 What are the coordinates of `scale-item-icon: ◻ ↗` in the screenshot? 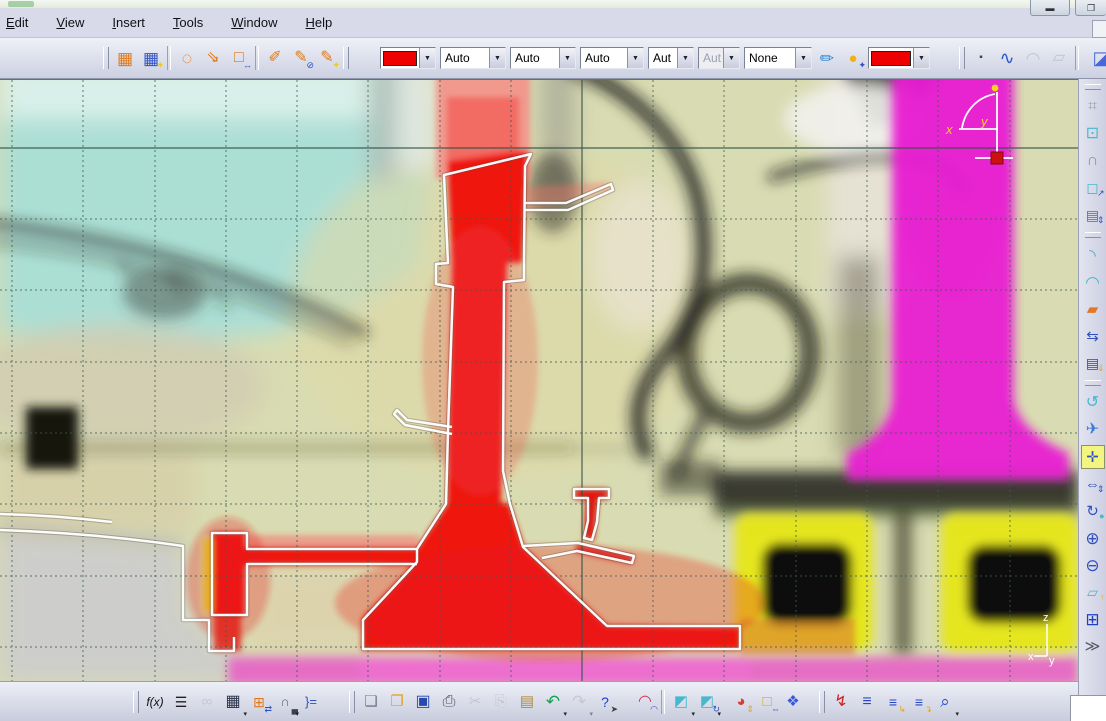 It's located at (1092, 188).